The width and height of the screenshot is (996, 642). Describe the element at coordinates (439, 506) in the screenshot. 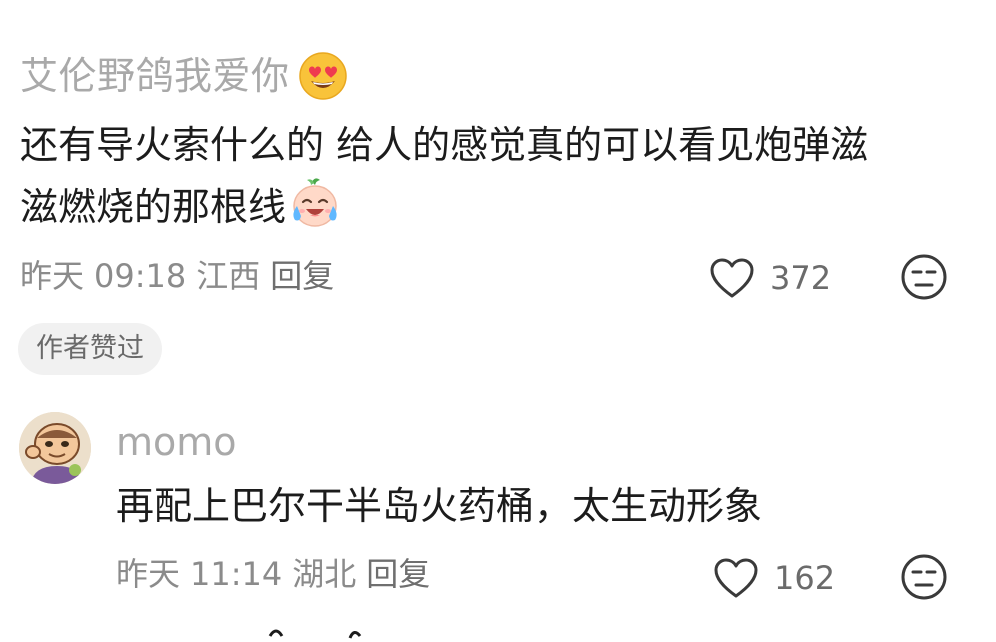

I see `comment-2-text: 再配上巴尔干半岛火药桶，太生动形象` at that location.